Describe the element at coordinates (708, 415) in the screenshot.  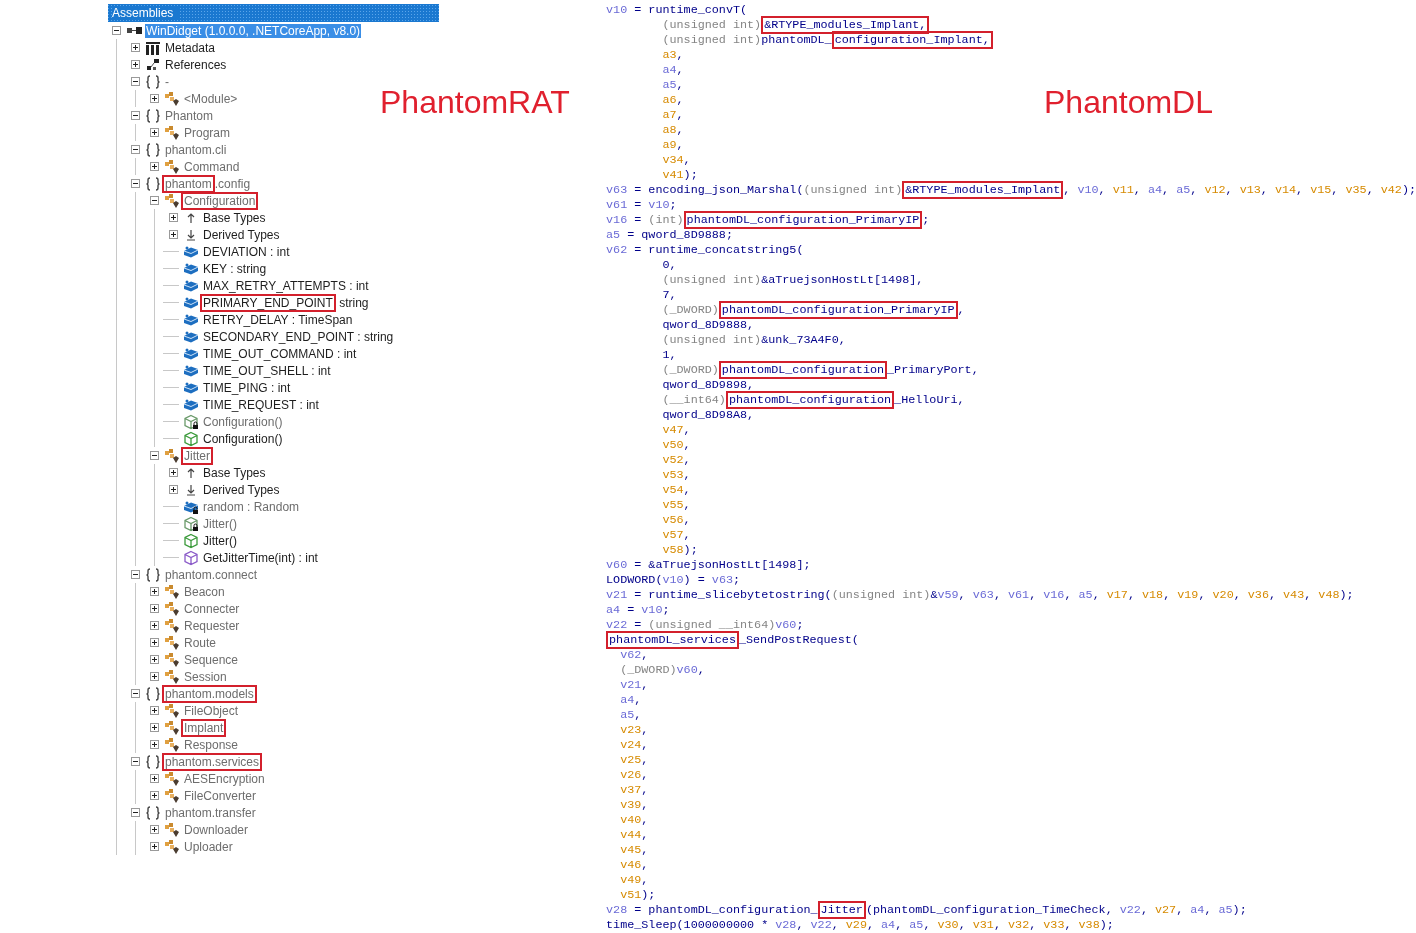
I see `code-line: qword_8D98A8,` at that location.